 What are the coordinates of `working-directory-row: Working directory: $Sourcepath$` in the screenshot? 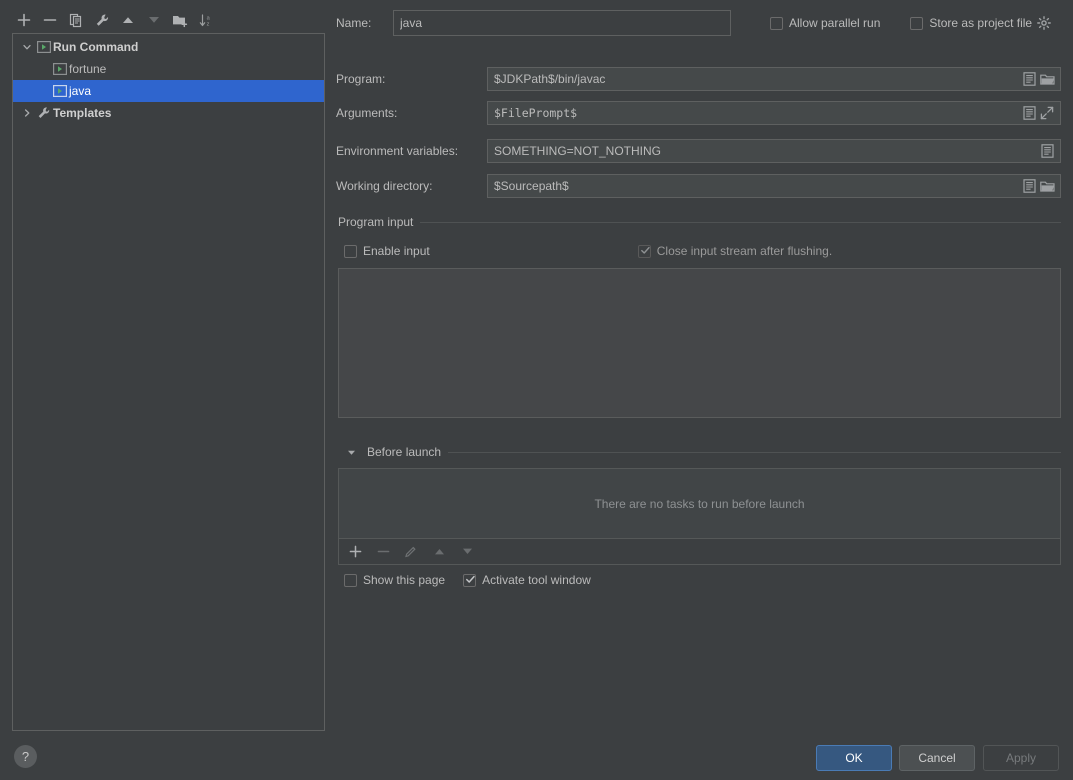 It's located at (698, 186).